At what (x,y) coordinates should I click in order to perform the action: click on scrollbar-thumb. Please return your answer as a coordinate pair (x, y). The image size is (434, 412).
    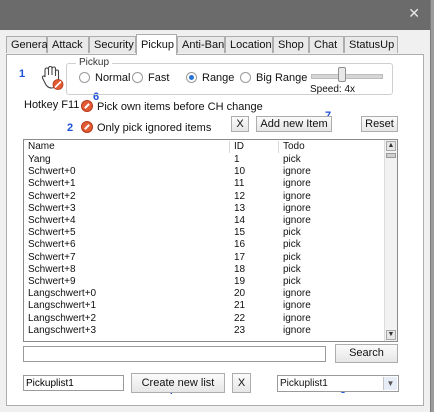
    Looking at the image, I should click on (391, 155).